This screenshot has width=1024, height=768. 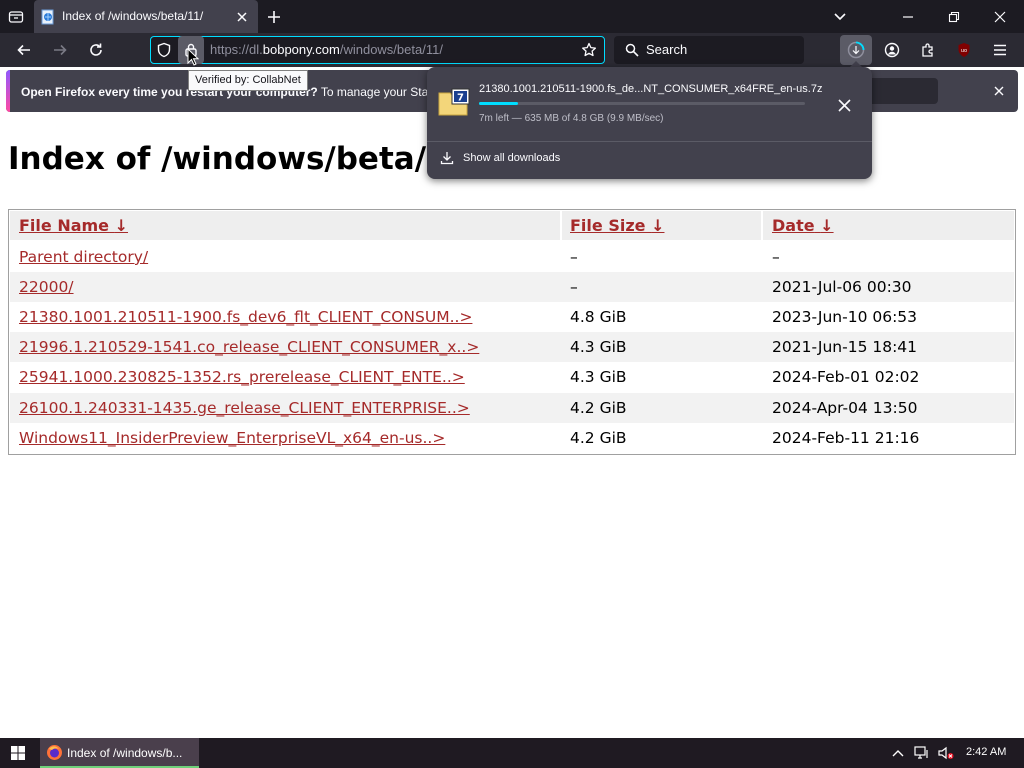 I want to click on column-header-date: Date ↓, so click(x=803, y=225).